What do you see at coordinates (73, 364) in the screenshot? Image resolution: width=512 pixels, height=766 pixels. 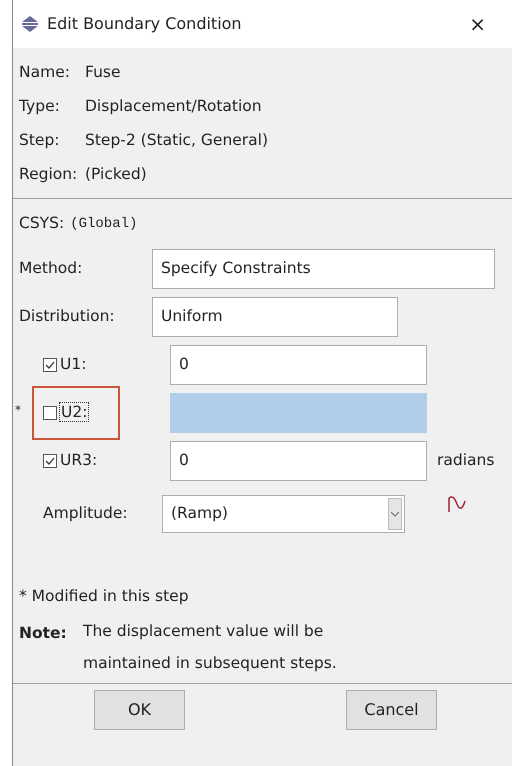 I see `checkbox-label: U1:` at bounding box center [73, 364].